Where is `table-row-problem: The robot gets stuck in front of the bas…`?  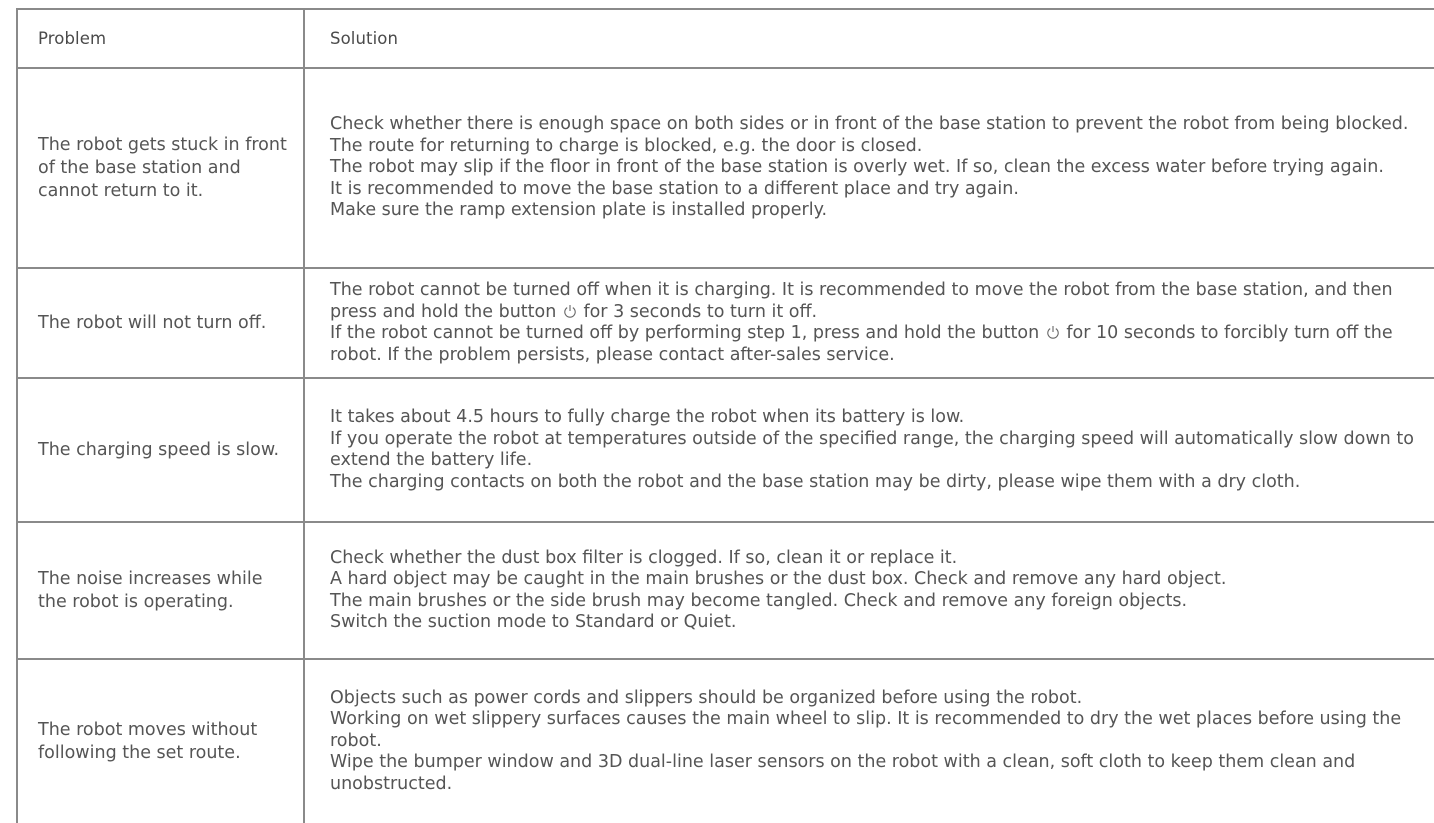 table-row-problem: The robot gets stuck in front of the bas… is located at coordinates (160, 168).